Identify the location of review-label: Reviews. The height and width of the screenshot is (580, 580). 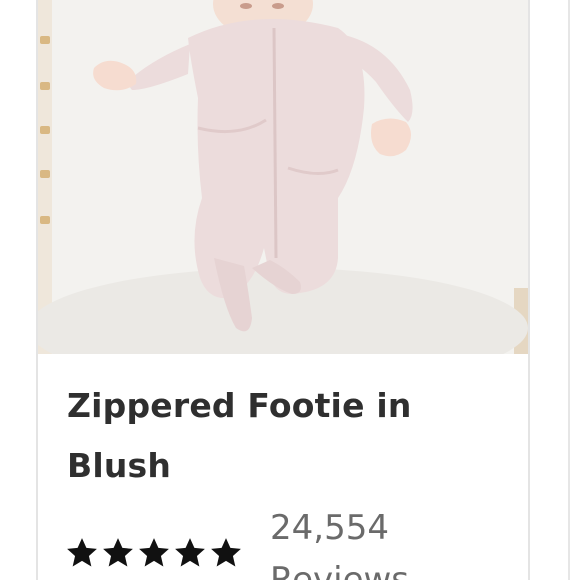
(339, 570).